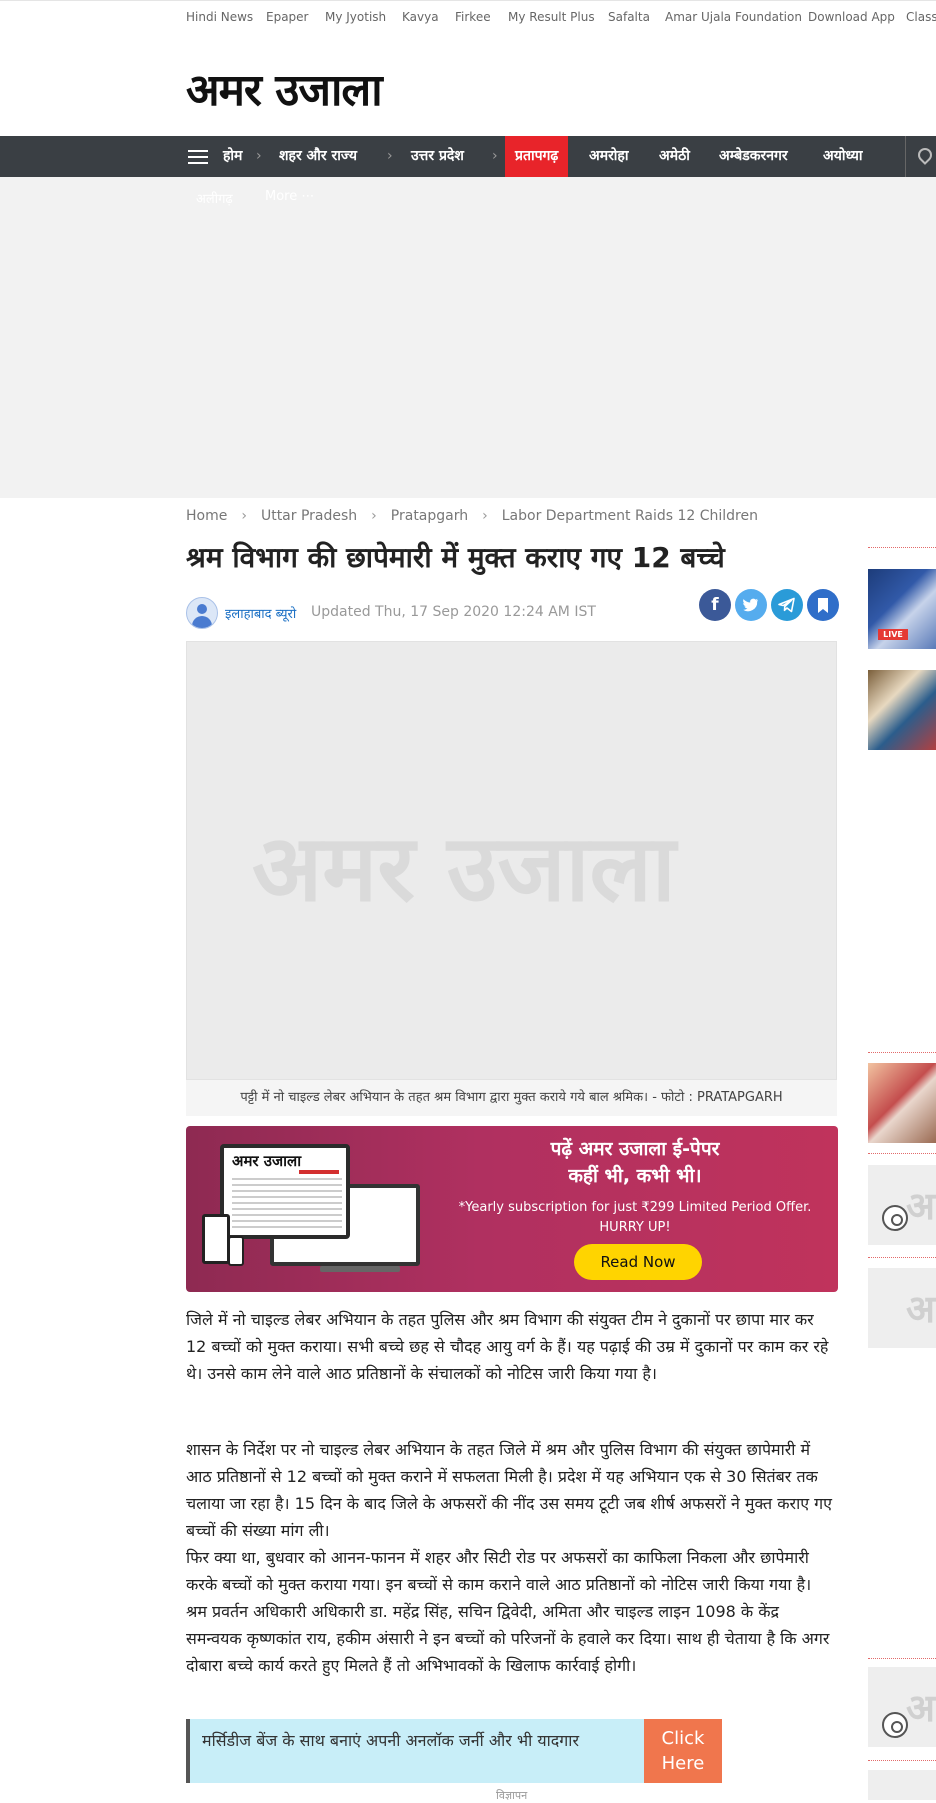 The image size is (936, 1803). I want to click on top-link-download-app: Download App, so click(851, 17).